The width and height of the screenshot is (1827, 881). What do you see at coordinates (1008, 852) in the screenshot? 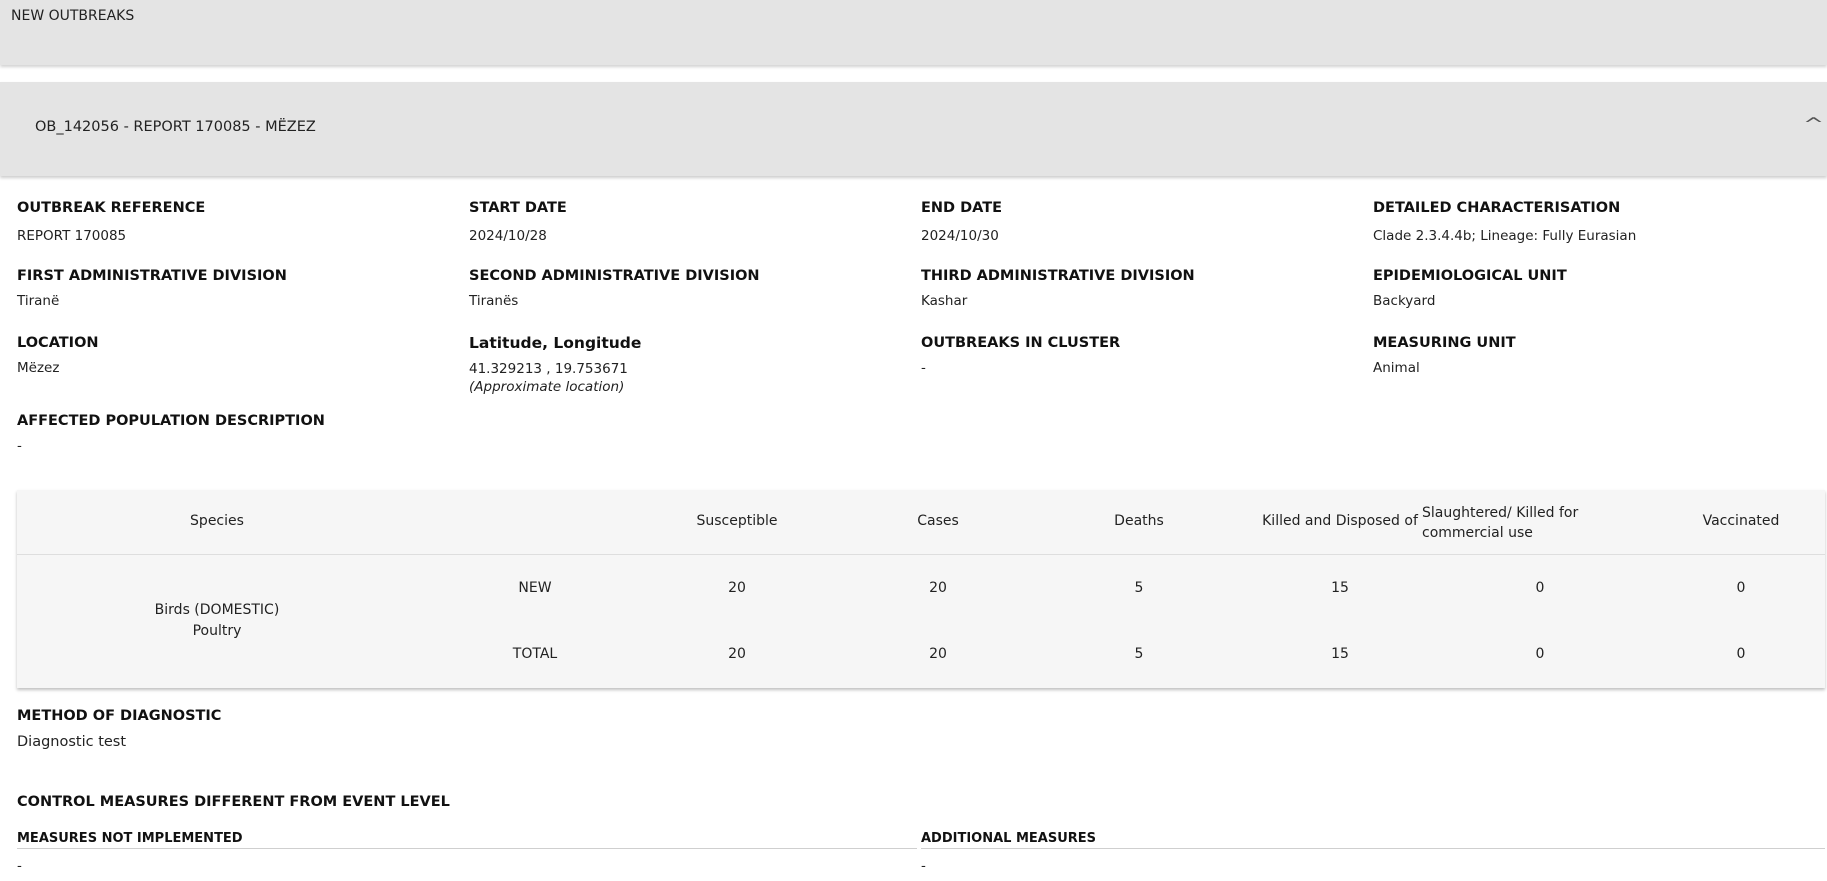
I see `additional-measures-field: ADDITIONAL MEASURES -` at bounding box center [1008, 852].